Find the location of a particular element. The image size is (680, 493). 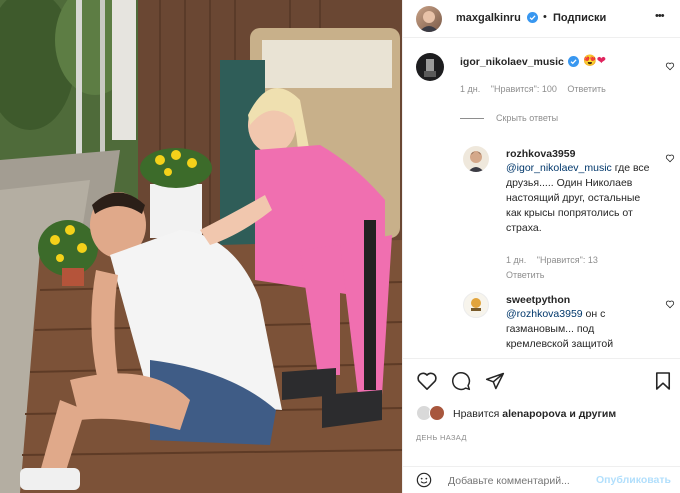

comment-icon is located at coordinates (461, 382).